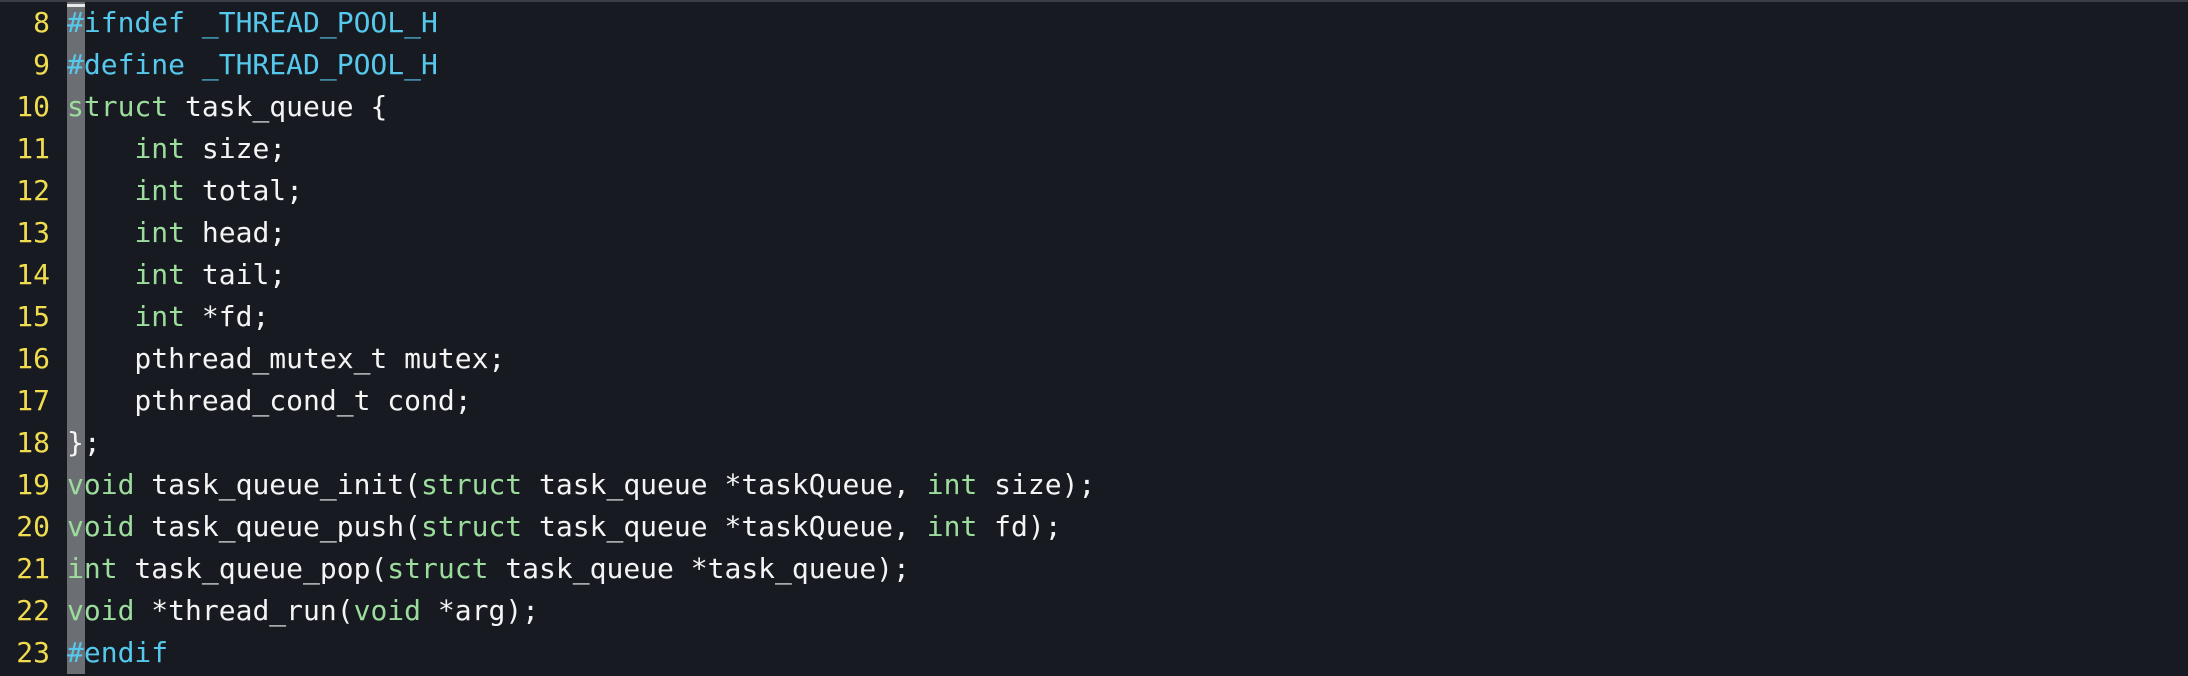 The height and width of the screenshot is (676, 2188). What do you see at coordinates (278, 526) in the screenshot?
I see `code-token: task_queue_push(` at bounding box center [278, 526].